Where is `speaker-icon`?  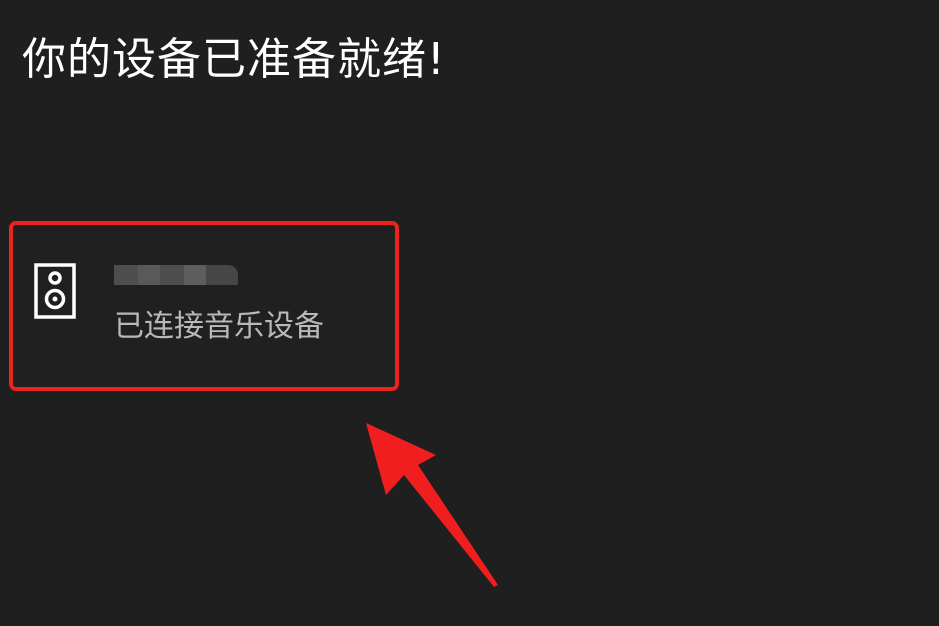 speaker-icon is located at coordinates (55, 291).